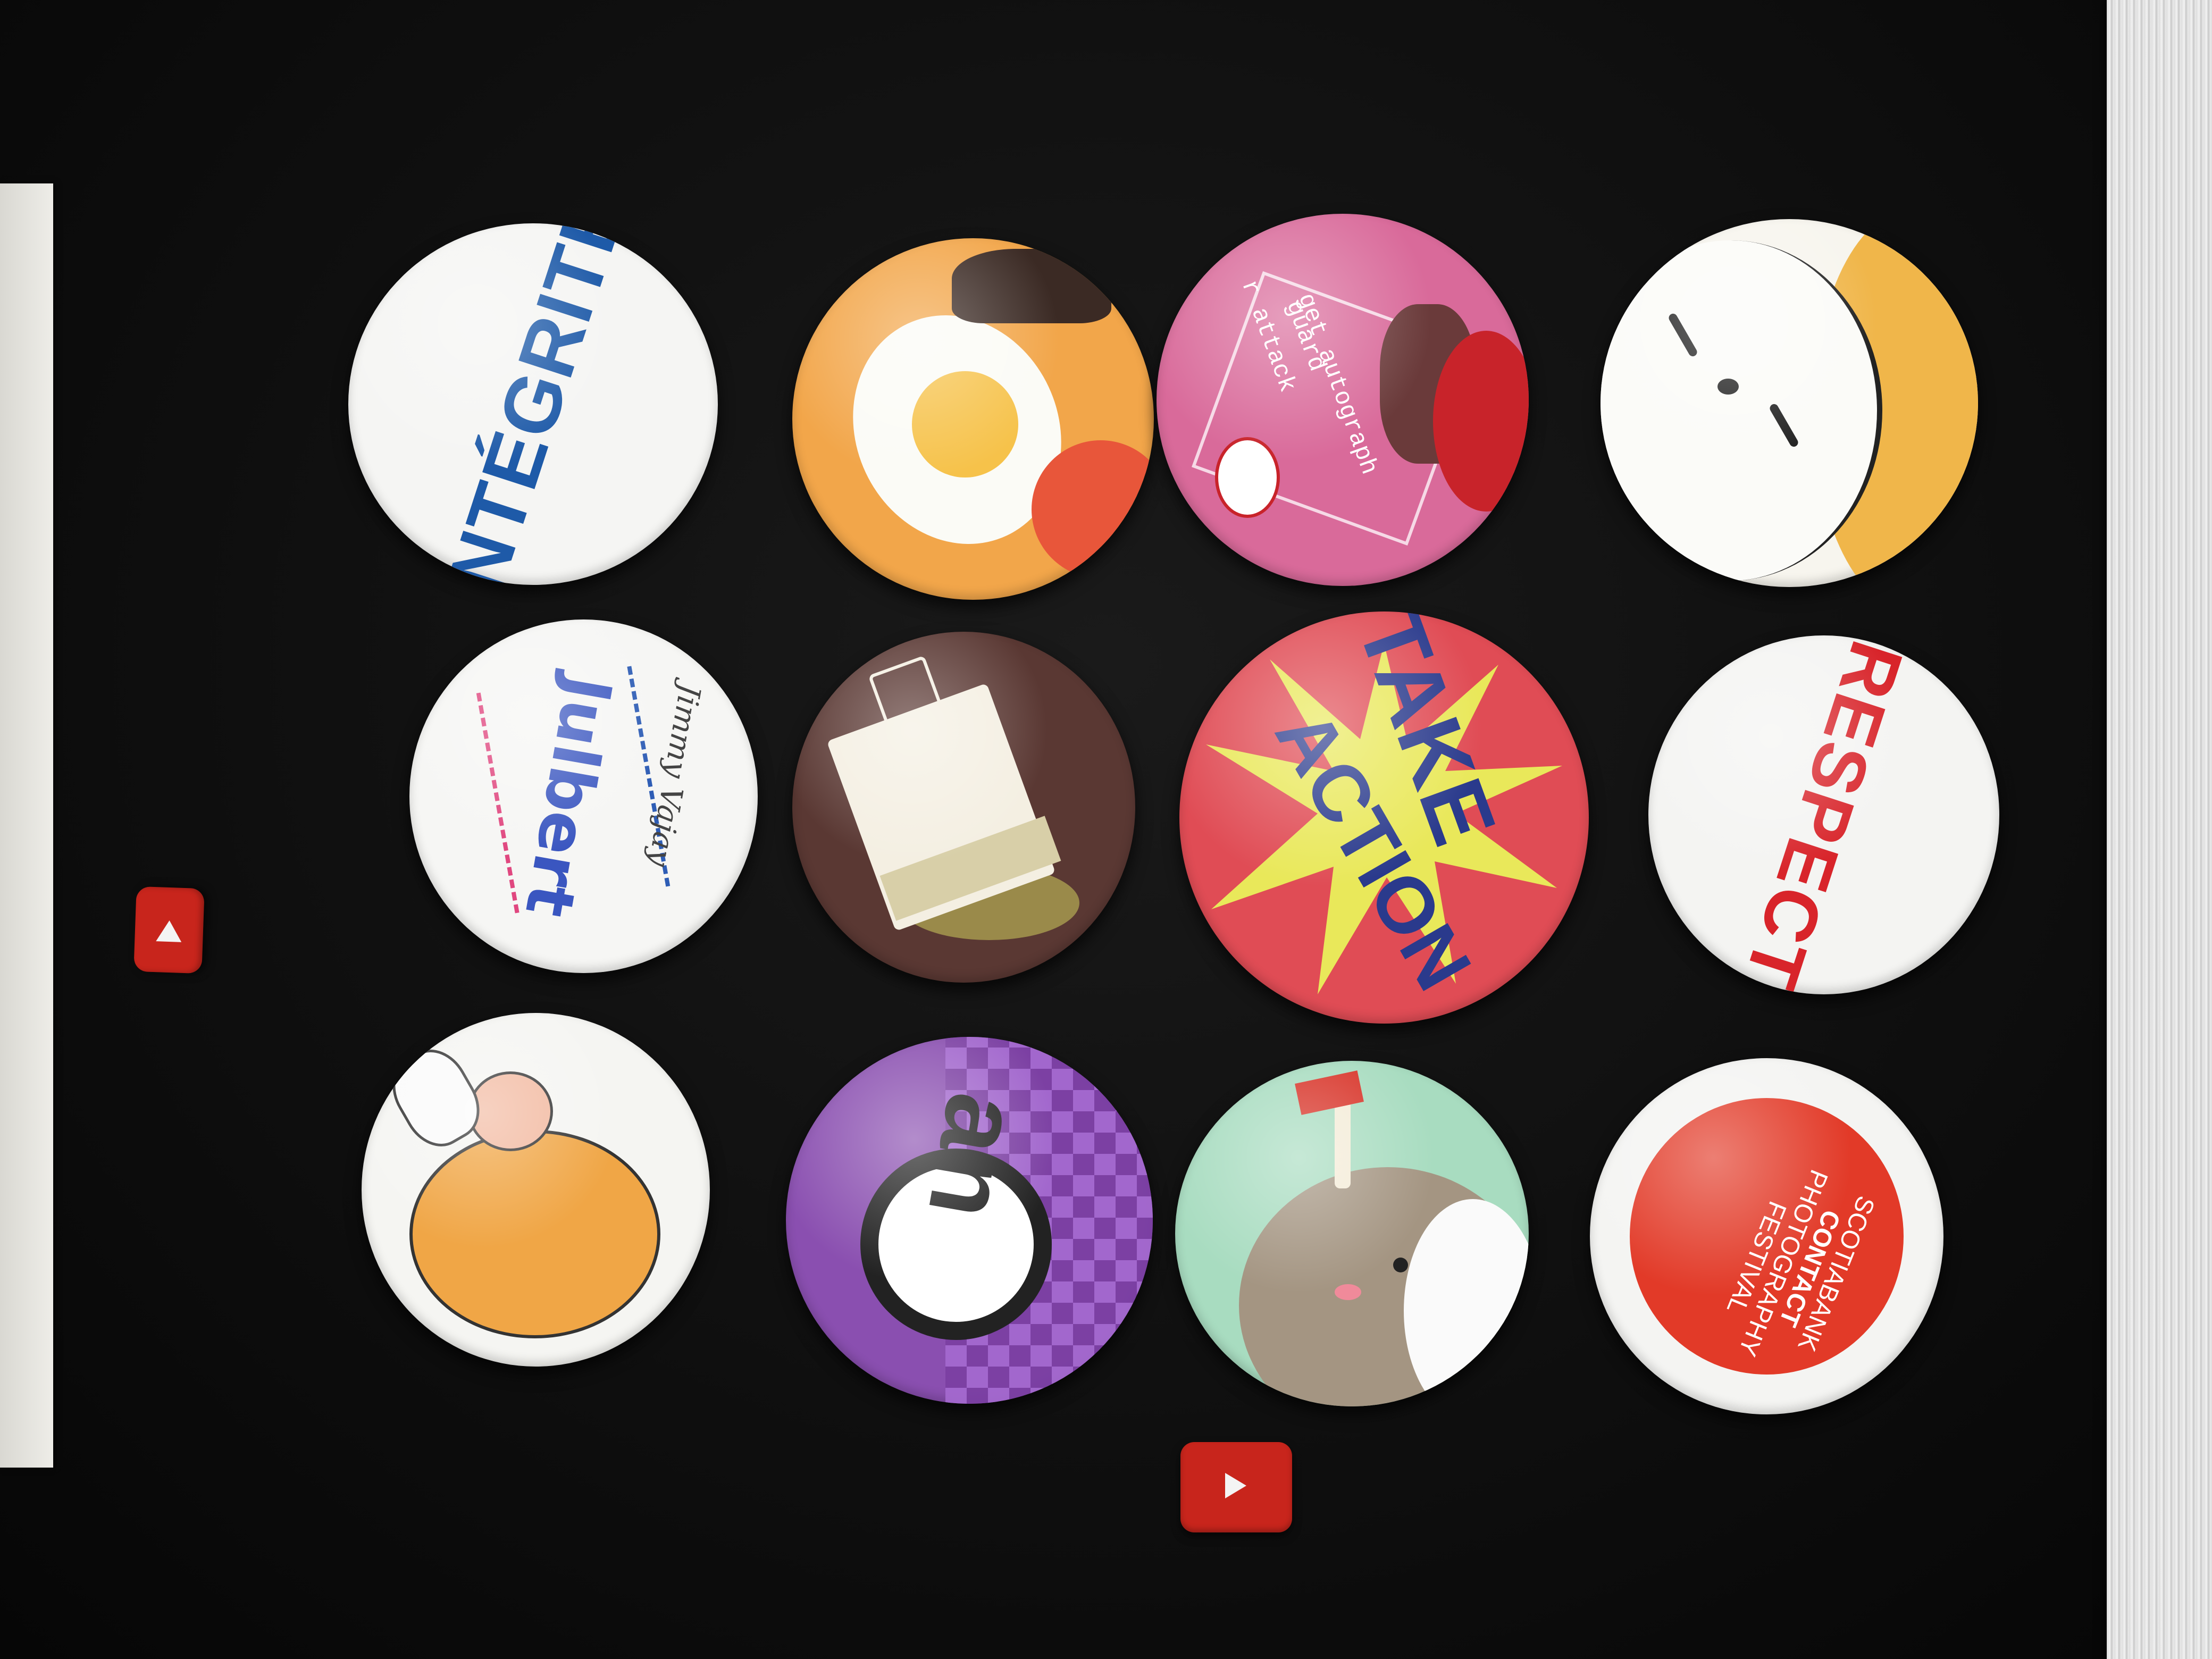 The width and height of the screenshot is (2212, 1659). I want to click on narwhal-cheek, so click(1348, 1292).